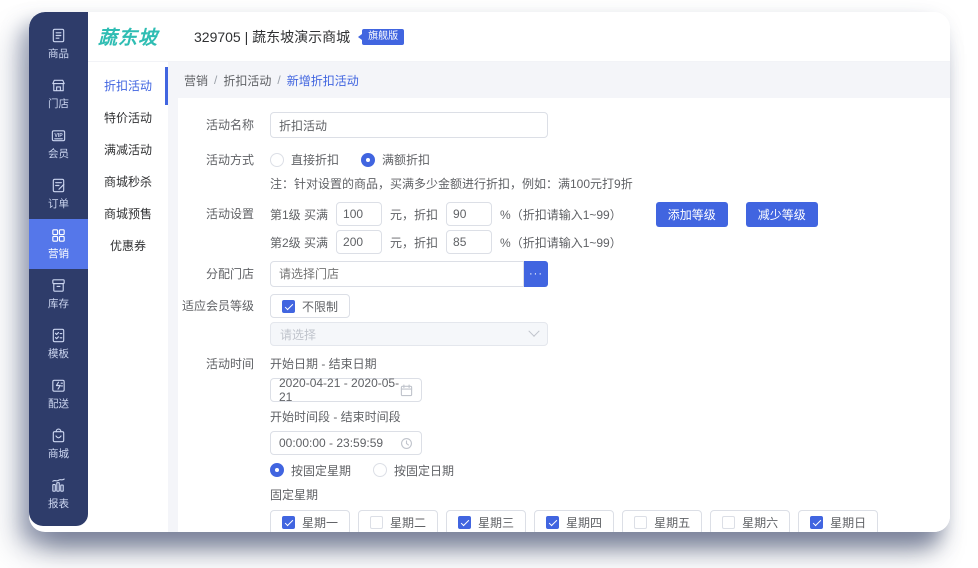 The image size is (978, 568). Describe the element at coordinates (381, 36) in the screenshot. I see `edition-badge: 旗舰版` at that location.